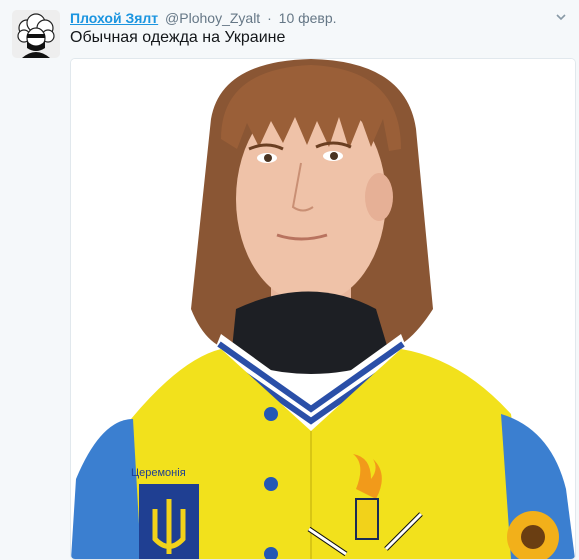  I want to click on photo-patch-text: Церемонія, so click(158, 473).